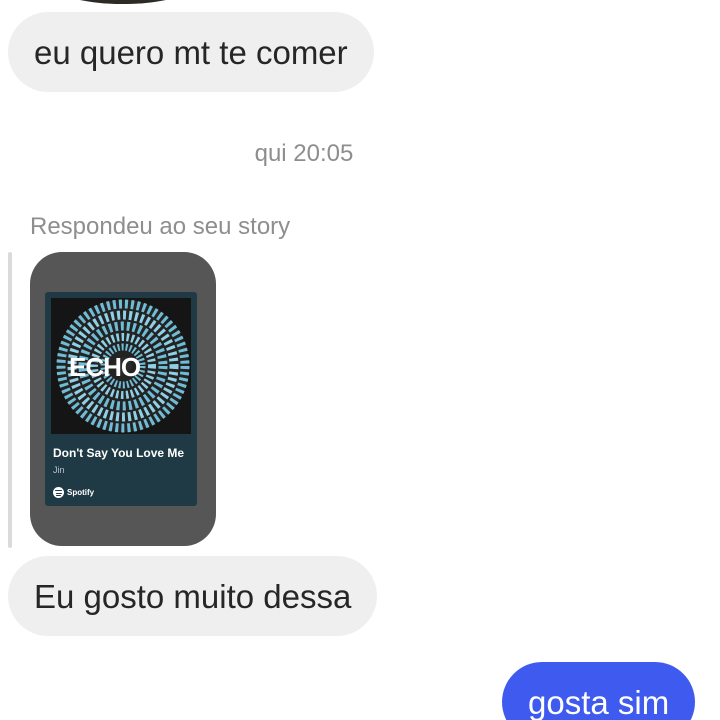  I want to click on shared-image-cropped, so click(123, 2).